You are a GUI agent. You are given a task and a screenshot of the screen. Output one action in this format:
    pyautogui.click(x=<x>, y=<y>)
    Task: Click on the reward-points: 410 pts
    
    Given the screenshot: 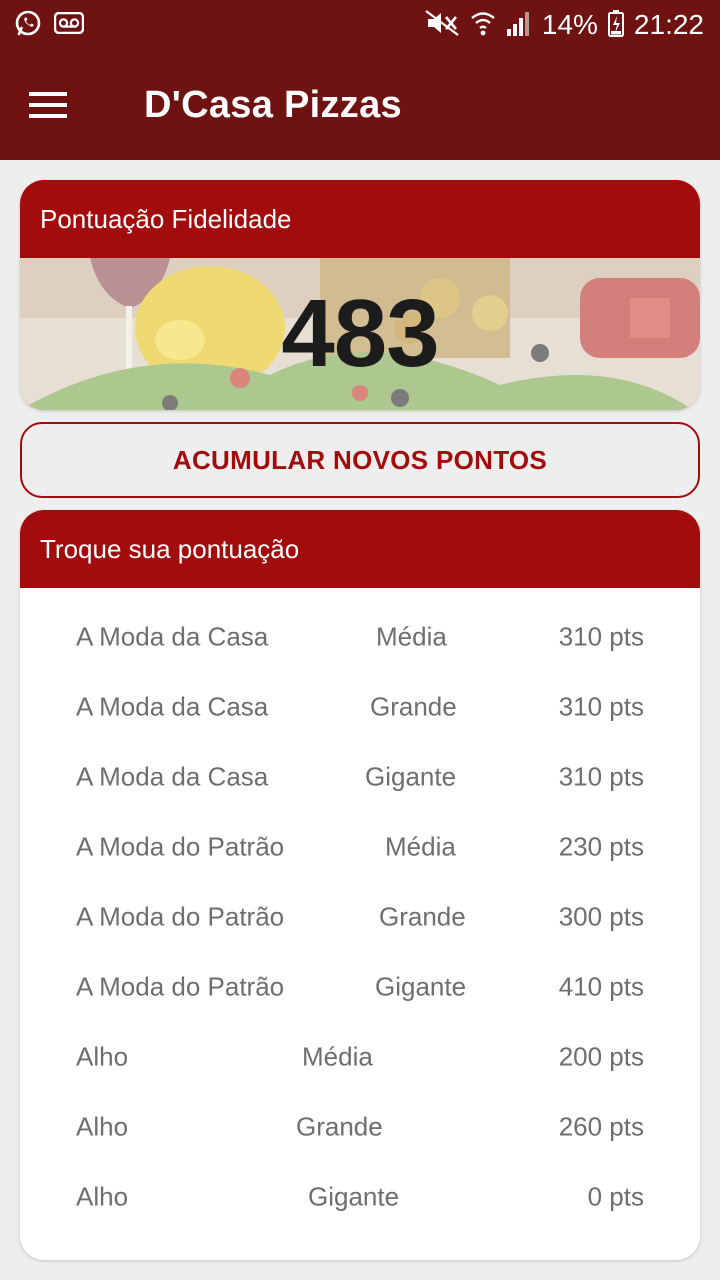 What is the action you would take?
    pyautogui.click(x=601, y=986)
    